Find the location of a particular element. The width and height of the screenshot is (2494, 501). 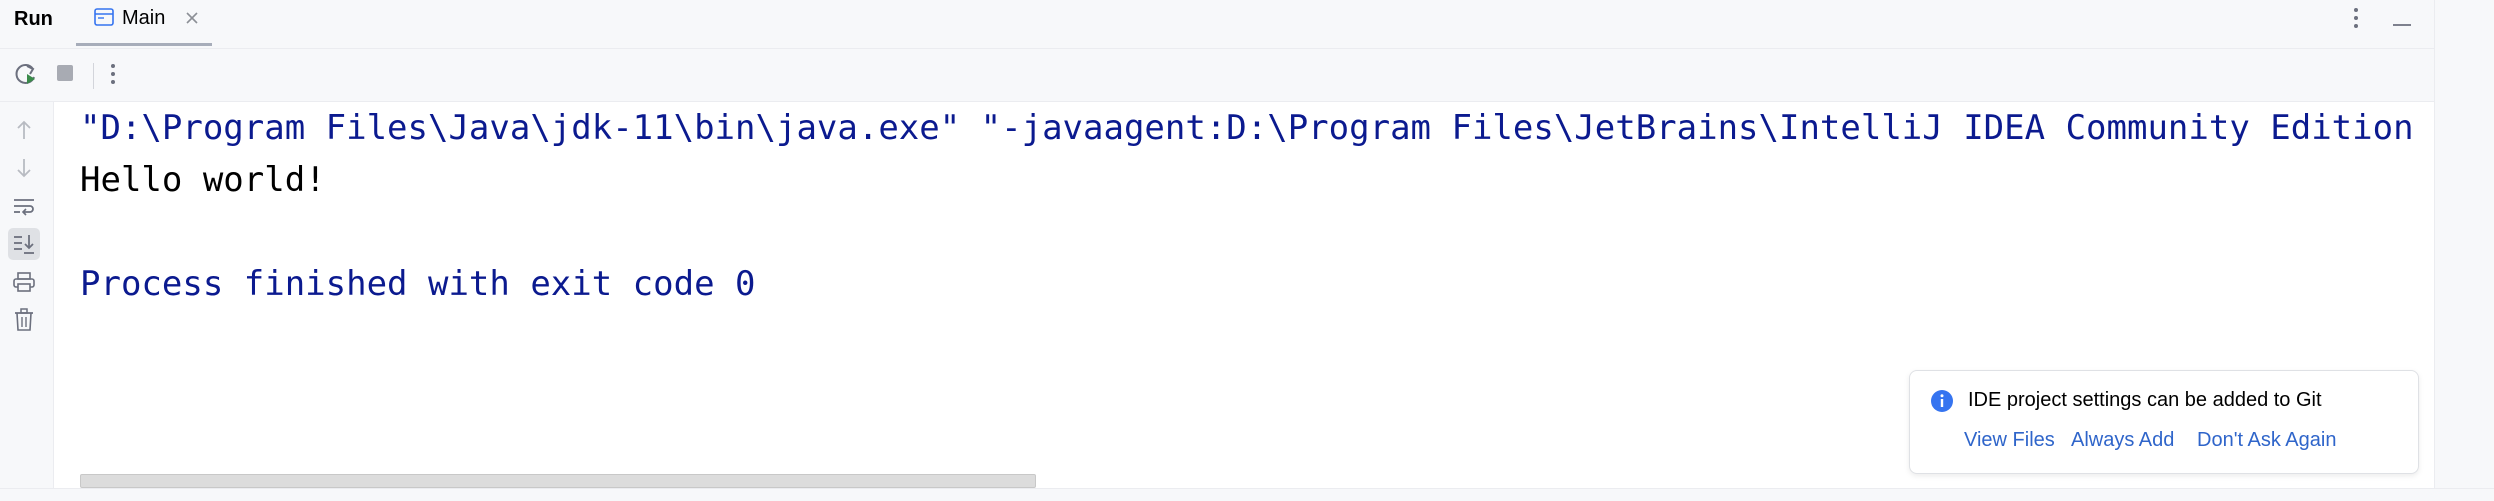

close-icon is located at coordinates (192, 20).